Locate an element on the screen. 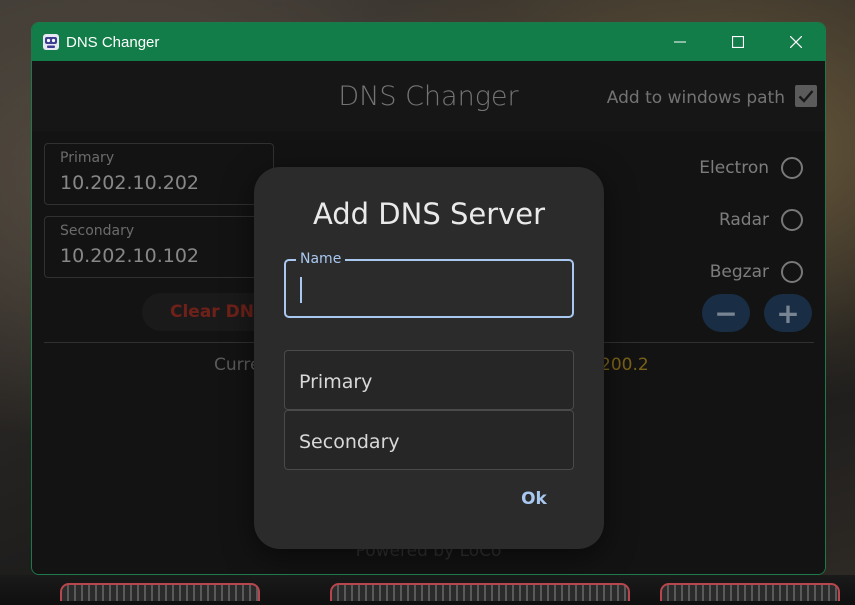 The height and width of the screenshot is (605, 855). maximize-button is located at coordinates (738, 42).